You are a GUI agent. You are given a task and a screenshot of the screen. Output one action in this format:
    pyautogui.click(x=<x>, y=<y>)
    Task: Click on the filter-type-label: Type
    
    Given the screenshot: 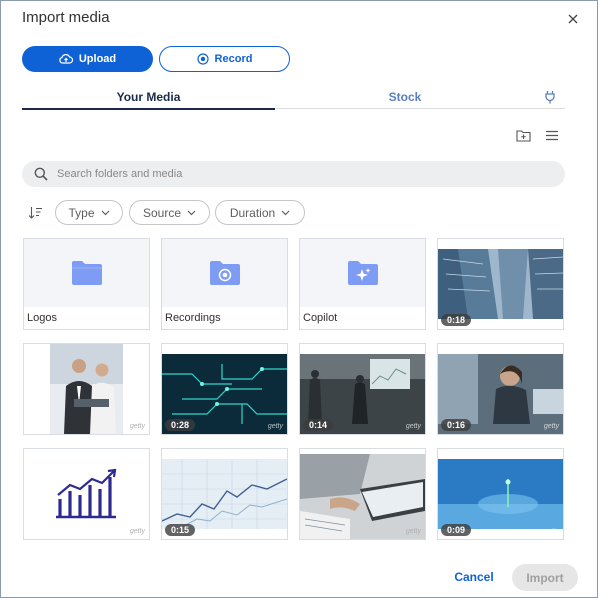 What is the action you would take?
    pyautogui.click(x=81, y=212)
    